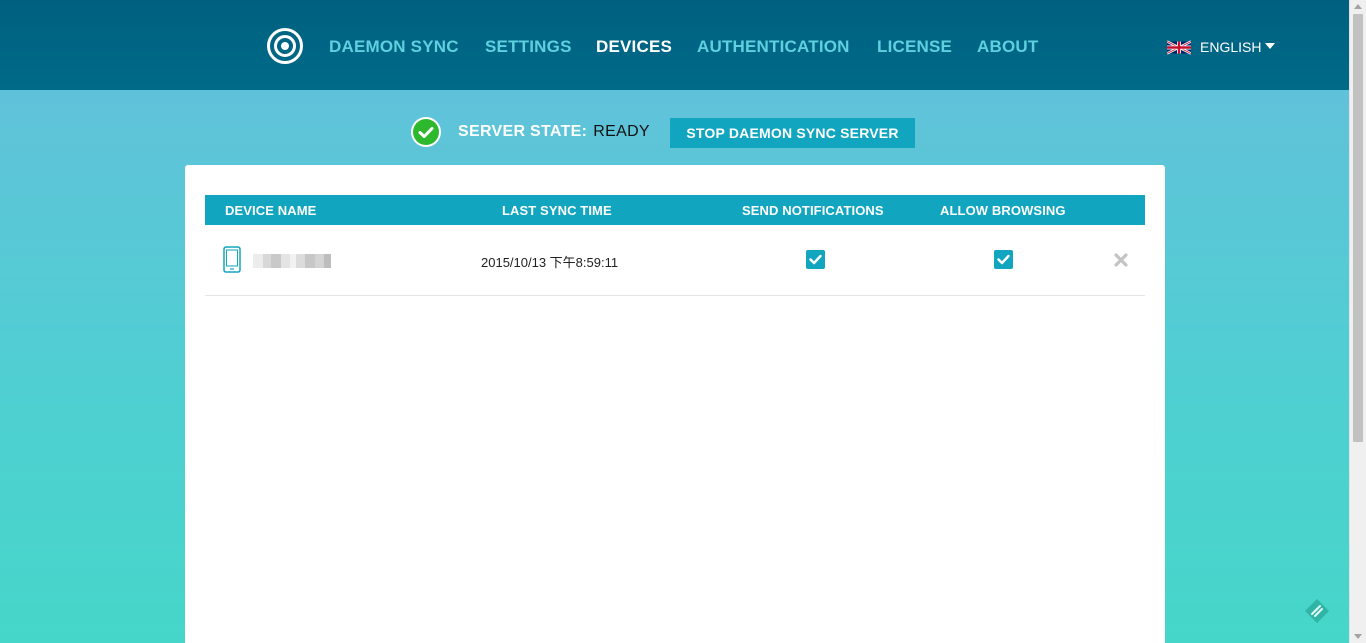 Image resolution: width=1366 pixels, height=643 pixels. I want to click on language-selector: ENGLISH, so click(1221, 47).